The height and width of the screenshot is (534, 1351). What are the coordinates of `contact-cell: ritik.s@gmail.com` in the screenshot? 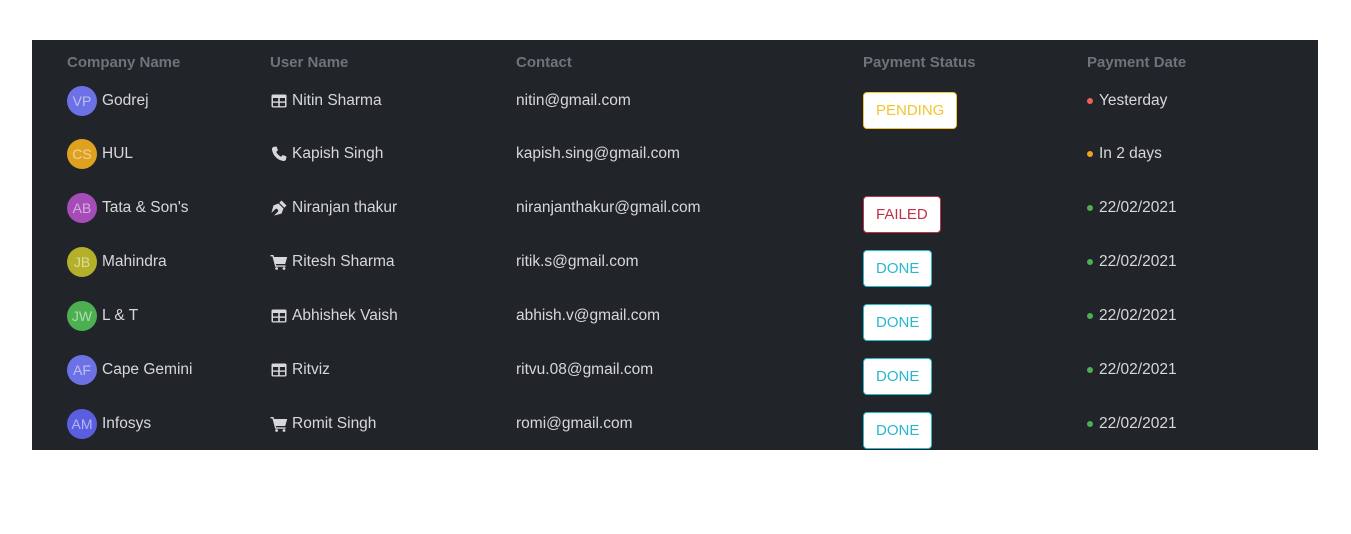 It's located at (689, 271).